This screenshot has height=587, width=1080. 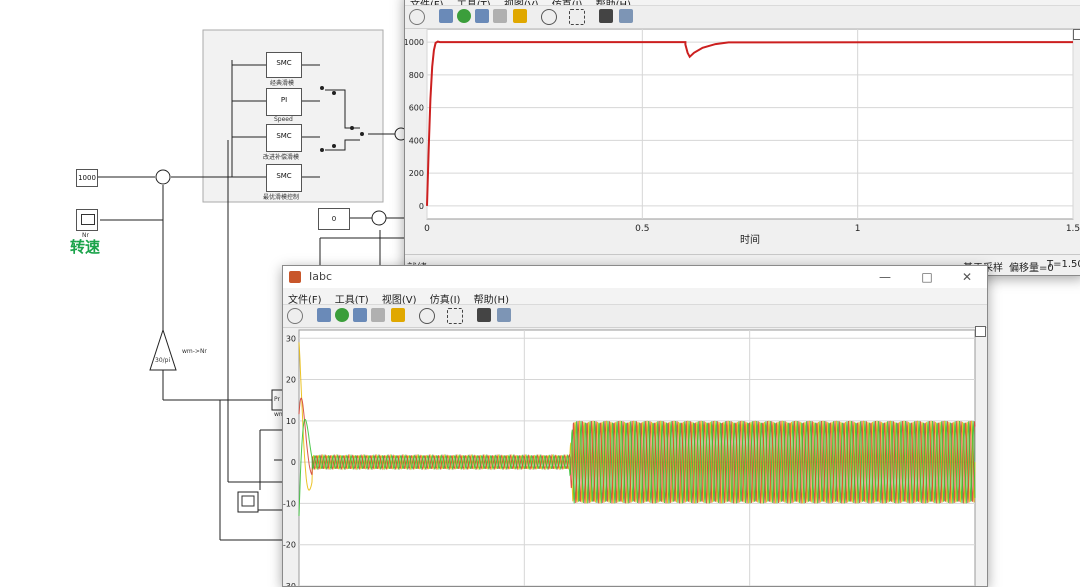 What do you see at coordinates (416, 108) in the screenshot?
I see `y-tick-label: 600` at bounding box center [416, 108].